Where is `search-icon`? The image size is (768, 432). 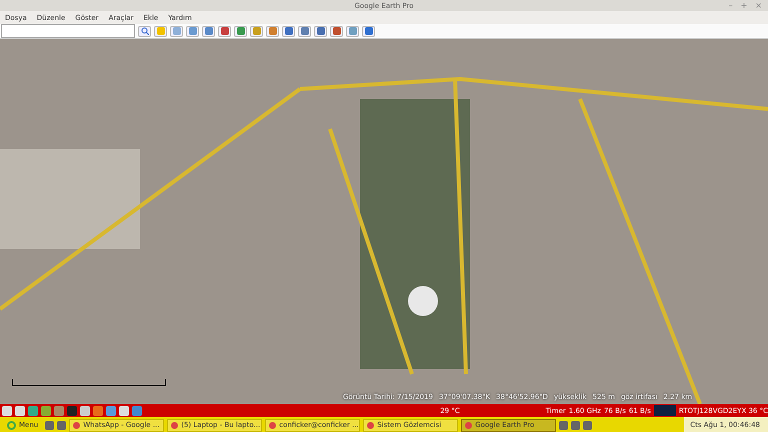 search-icon is located at coordinates (144, 31).